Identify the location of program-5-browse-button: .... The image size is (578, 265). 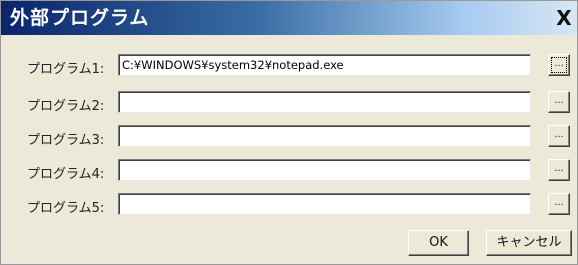
(559, 204).